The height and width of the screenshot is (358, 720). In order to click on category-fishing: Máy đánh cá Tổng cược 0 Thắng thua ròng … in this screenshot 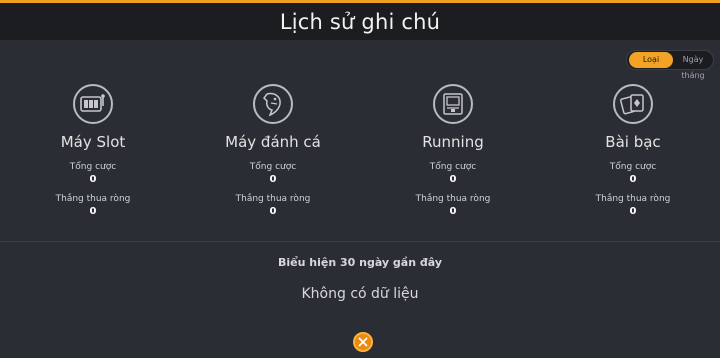, I will do `click(273, 150)`.